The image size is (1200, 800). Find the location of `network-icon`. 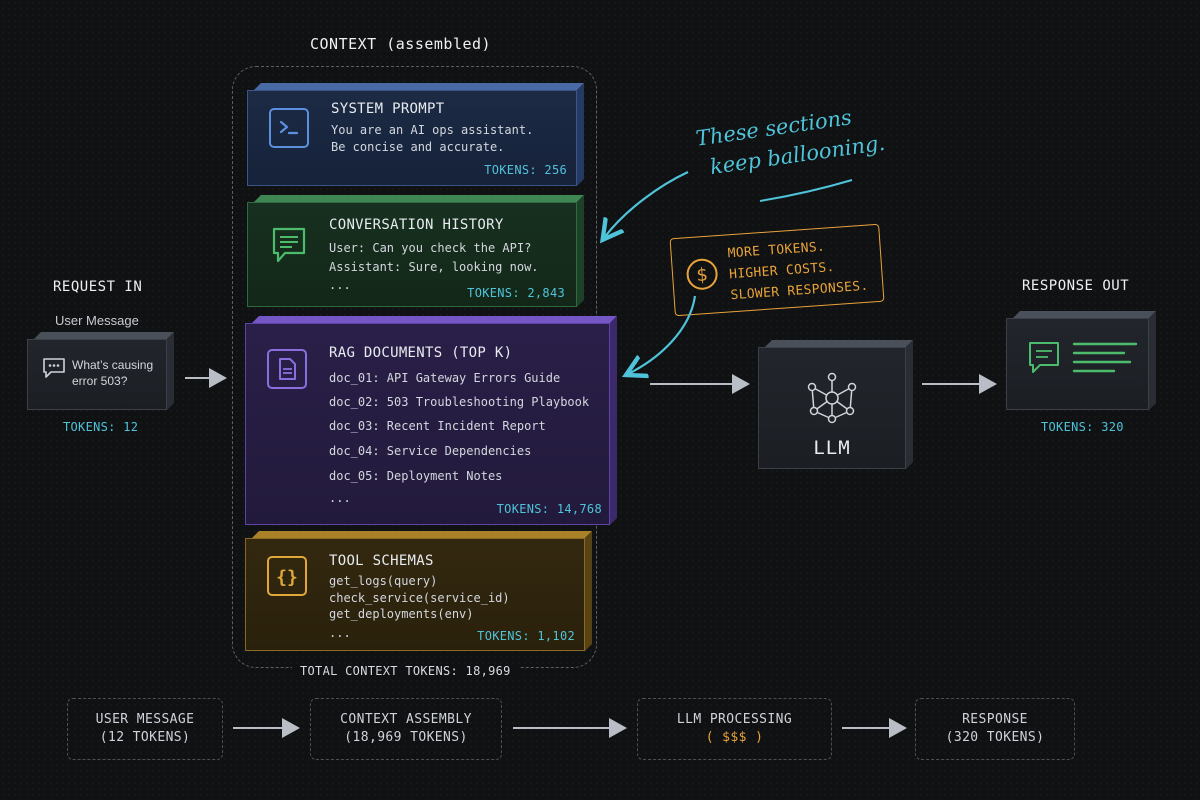

network-icon is located at coordinates (832, 398).